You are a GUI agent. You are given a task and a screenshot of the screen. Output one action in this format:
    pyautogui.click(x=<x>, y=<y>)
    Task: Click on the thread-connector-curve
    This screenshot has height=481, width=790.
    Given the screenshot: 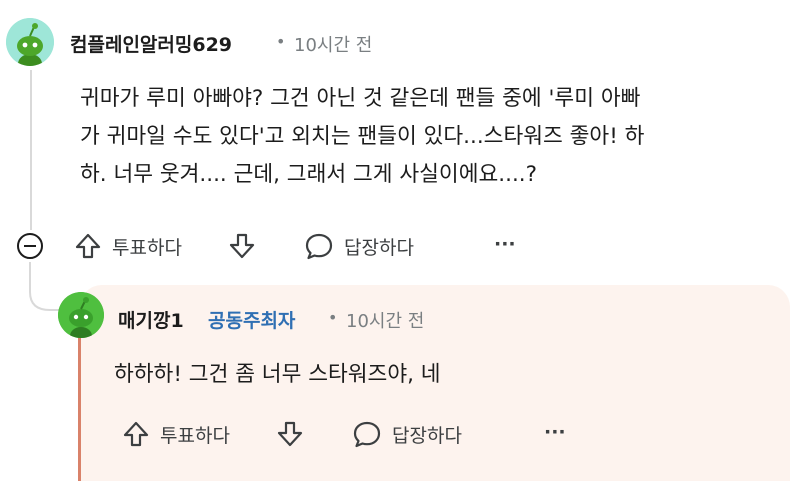 What is the action you would take?
    pyautogui.click(x=44, y=286)
    